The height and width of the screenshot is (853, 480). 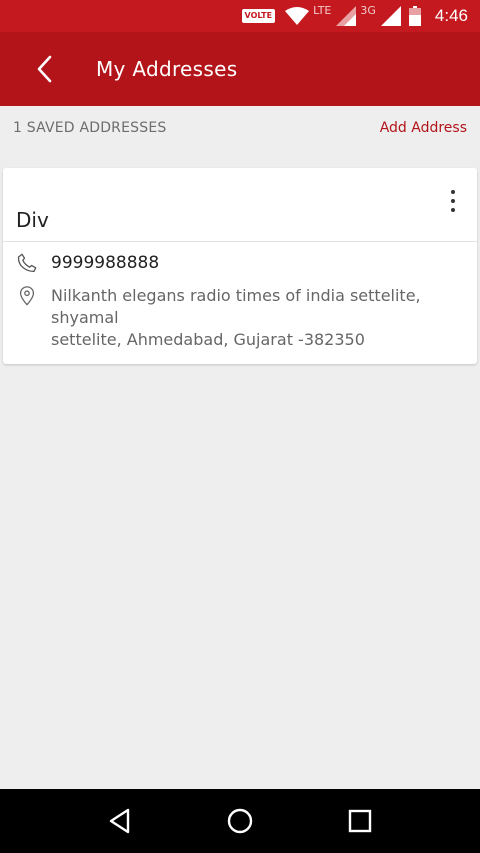 I want to click on clock: 4:46, so click(x=451, y=15).